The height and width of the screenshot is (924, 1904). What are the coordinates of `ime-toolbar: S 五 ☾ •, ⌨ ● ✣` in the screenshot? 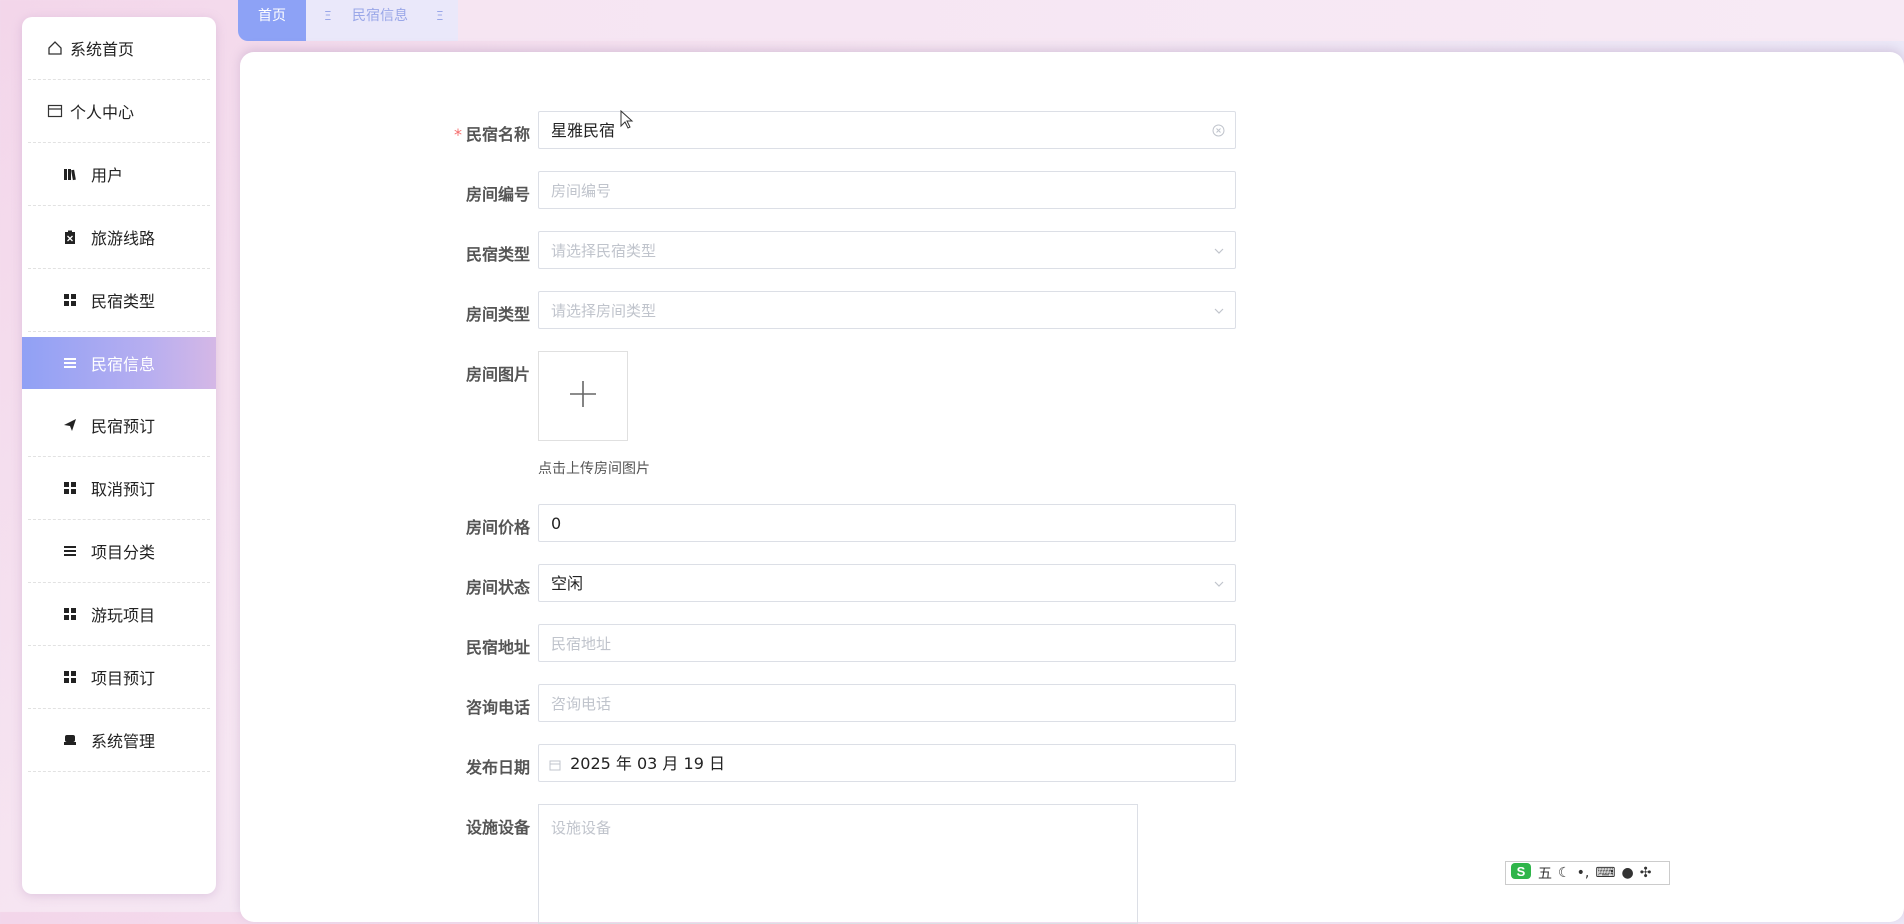 It's located at (1587, 873).